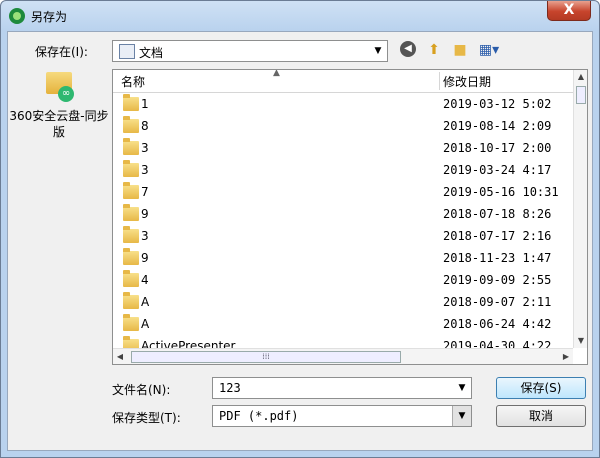 This screenshot has width=600, height=458. What do you see at coordinates (581, 95) in the screenshot?
I see `vertical-scroll-thumb` at bounding box center [581, 95].